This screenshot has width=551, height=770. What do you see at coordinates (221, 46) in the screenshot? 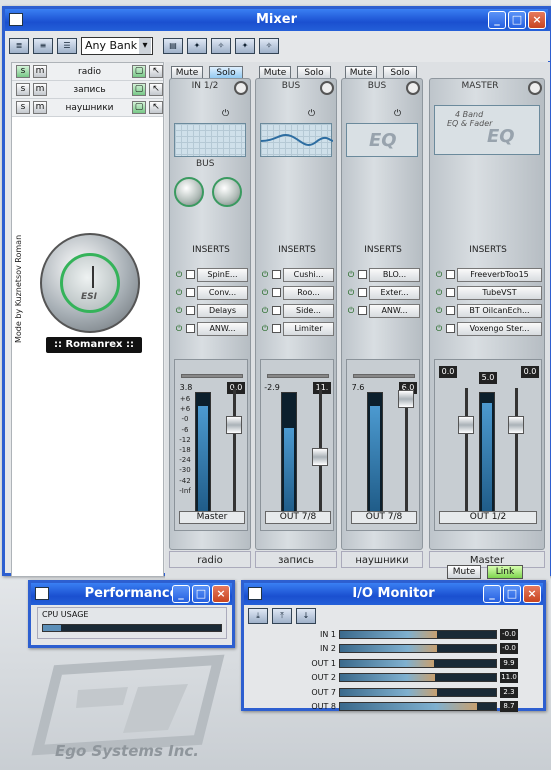
I see `plugin-icon-2: ✧` at bounding box center [221, 46].